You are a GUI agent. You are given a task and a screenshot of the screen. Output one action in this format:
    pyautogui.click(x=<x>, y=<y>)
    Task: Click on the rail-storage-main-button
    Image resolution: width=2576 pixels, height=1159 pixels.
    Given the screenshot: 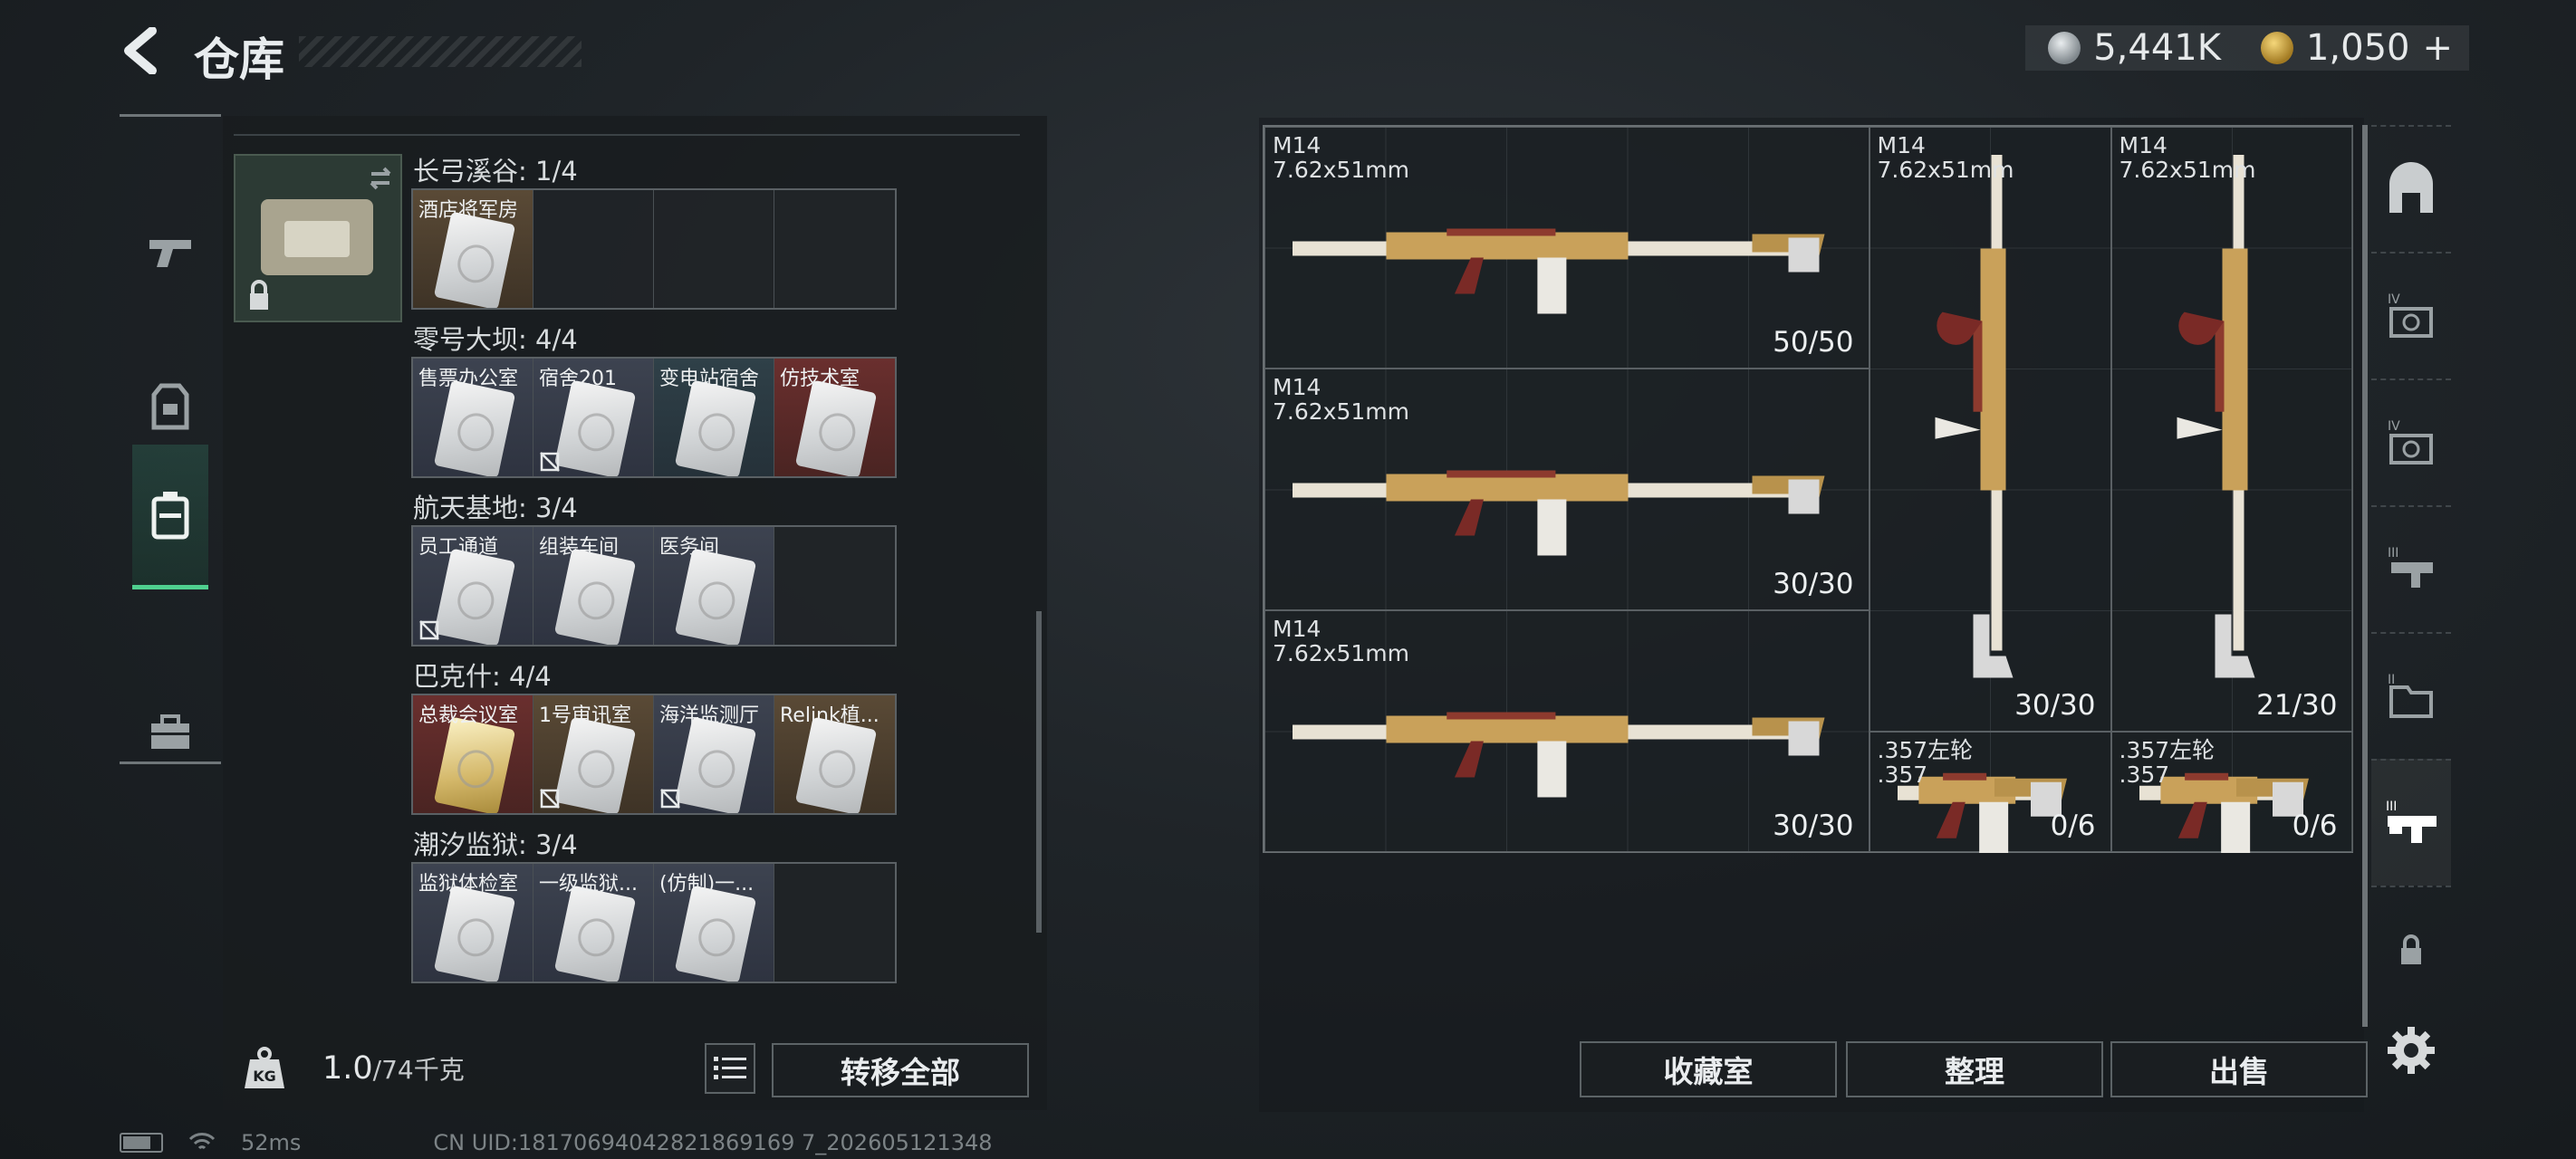 What is the action you would take?
    pyautogui.click(x=2411, y=189)
    